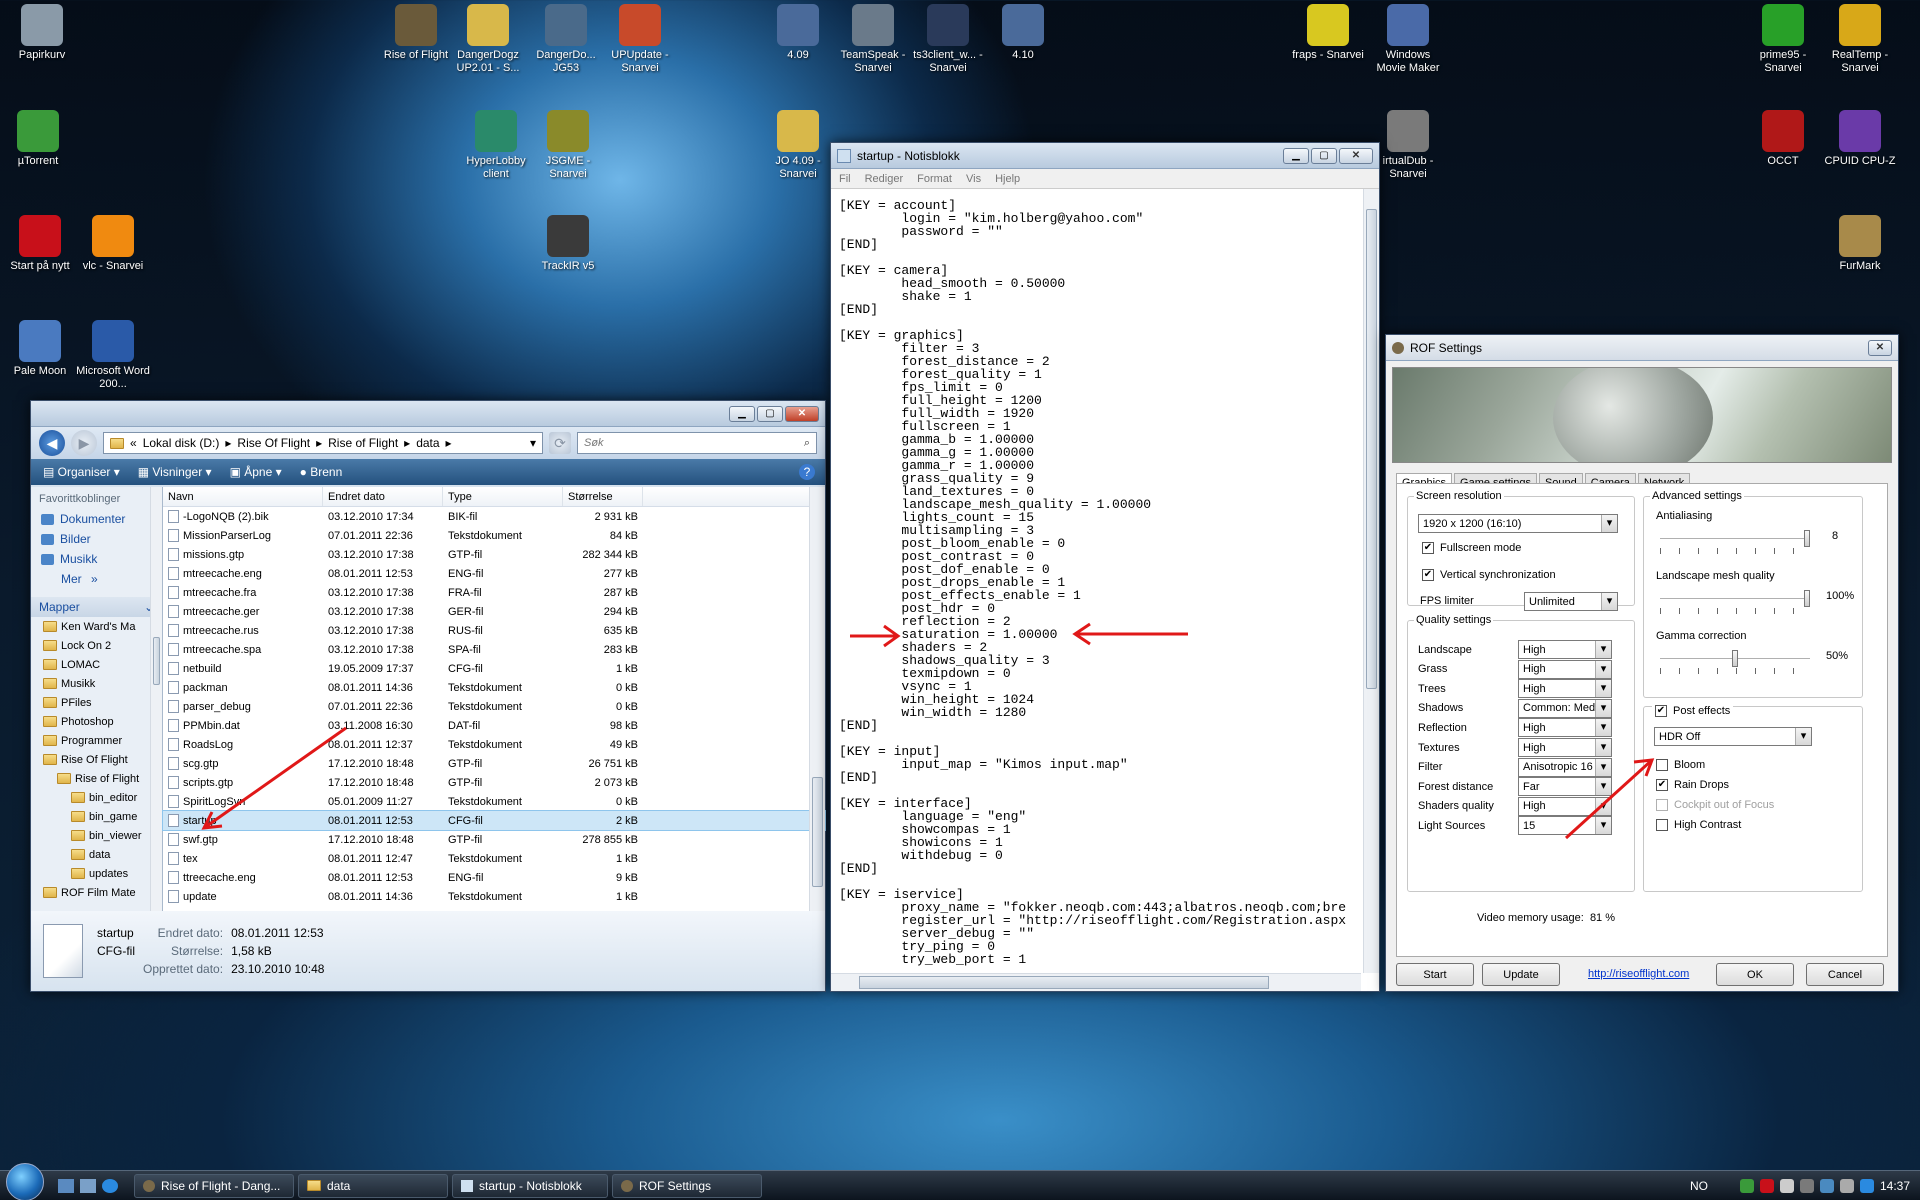 The width and height of the screenshot is (1920, 1200). What do you see at coordinates (273, 443) in the screenshot?
I see `breadcrumb-1: Rise Of Flight` at bounding box center [273, 443].